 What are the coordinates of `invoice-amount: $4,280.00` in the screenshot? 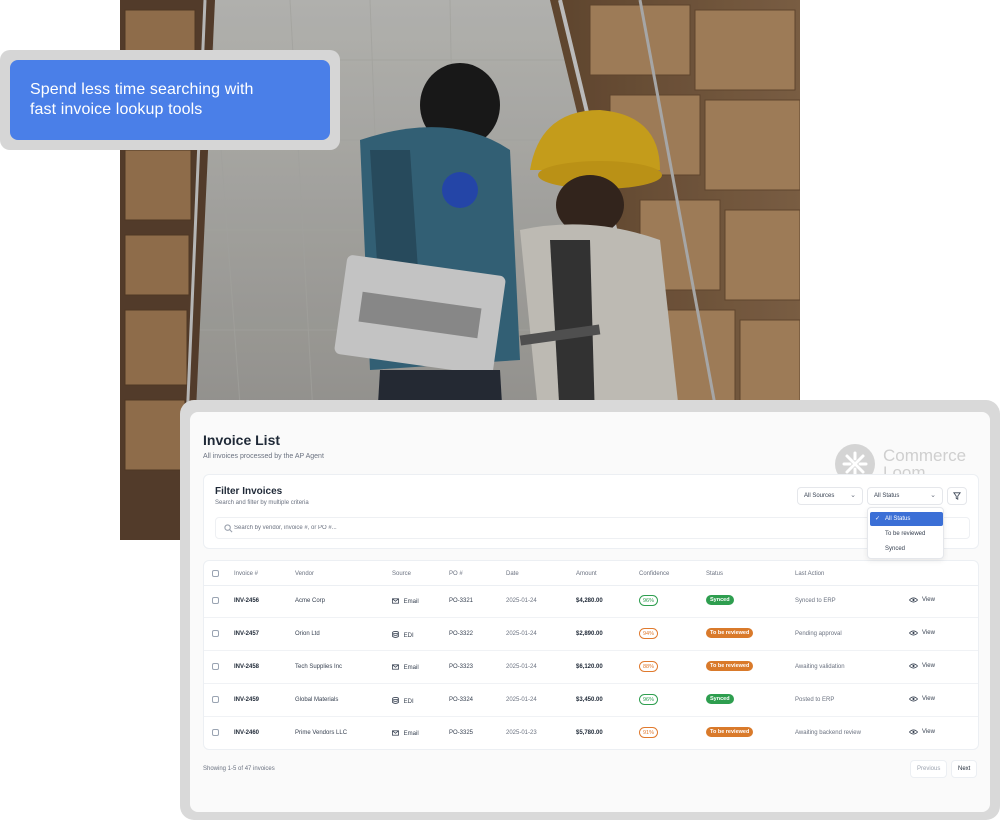 It's located at (589, 601).